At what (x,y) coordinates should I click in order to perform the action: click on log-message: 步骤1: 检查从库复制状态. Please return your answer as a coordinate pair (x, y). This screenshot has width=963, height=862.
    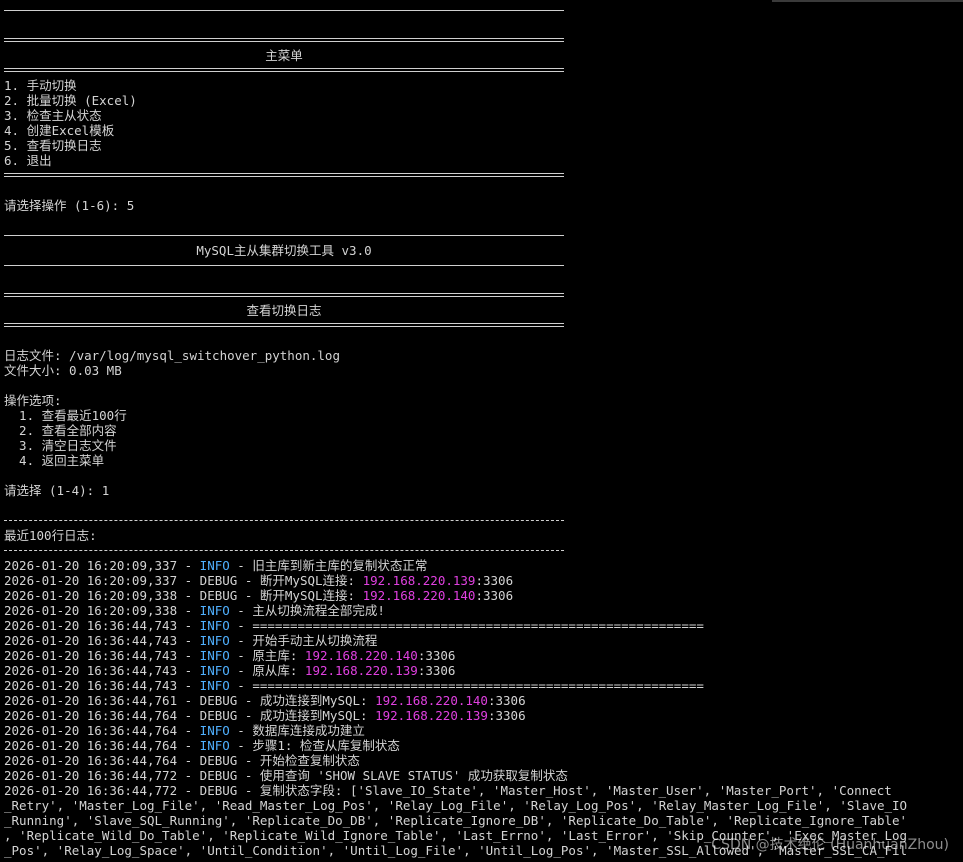
    Looking at the image, I should click on (326, 745).